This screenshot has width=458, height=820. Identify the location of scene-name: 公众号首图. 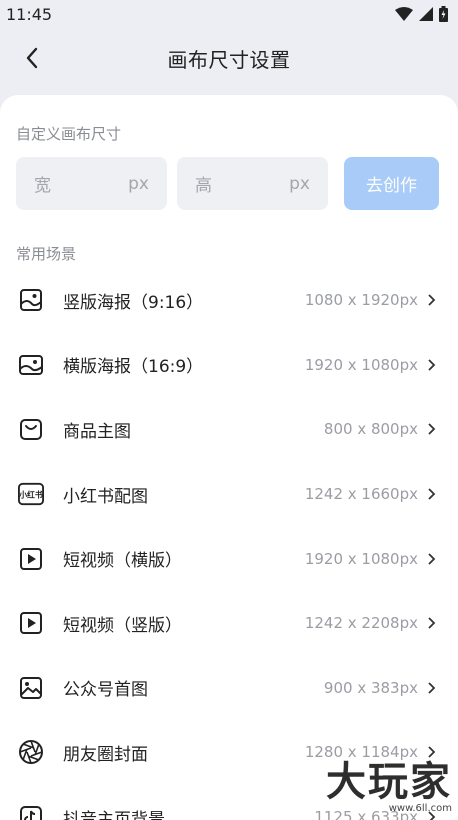
(105, 690).